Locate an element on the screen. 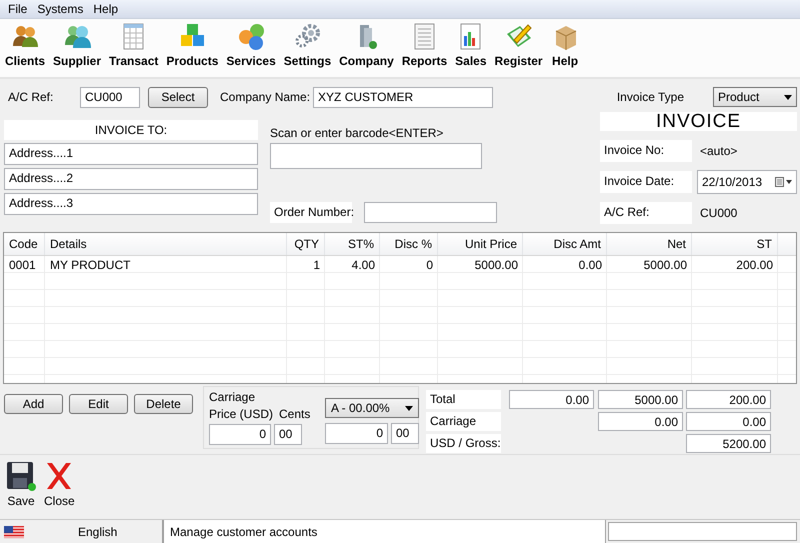  order-number-field is located at coordinates (430, 212).